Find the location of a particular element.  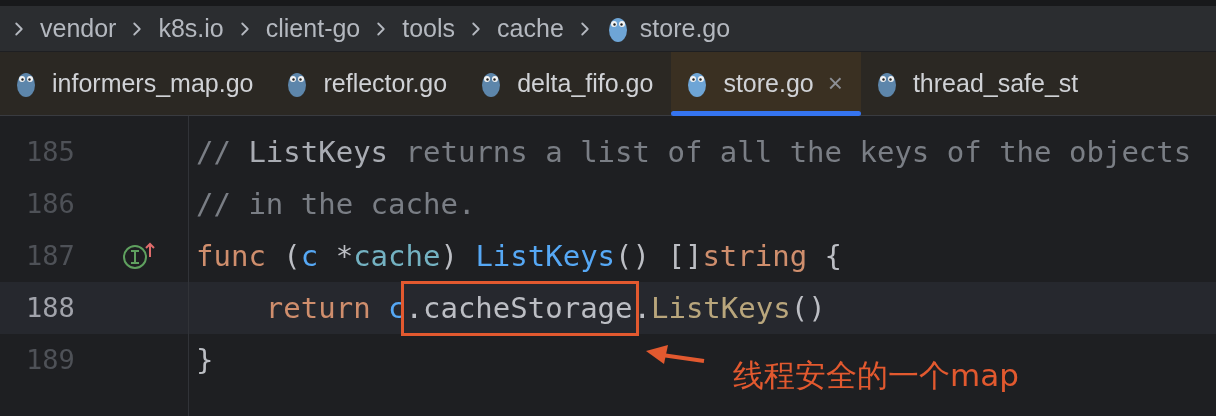

implements-icon is located at coordinates (139, 256).